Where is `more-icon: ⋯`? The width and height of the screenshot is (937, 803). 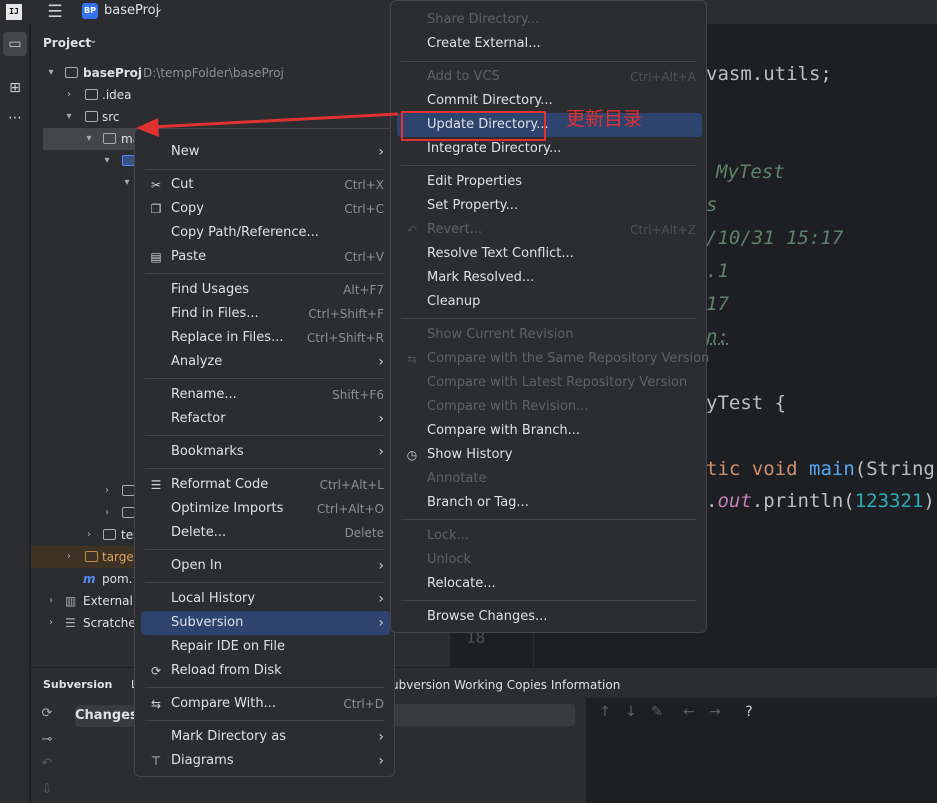 more-icon: ⋯ is located at coordinates (15, 118).